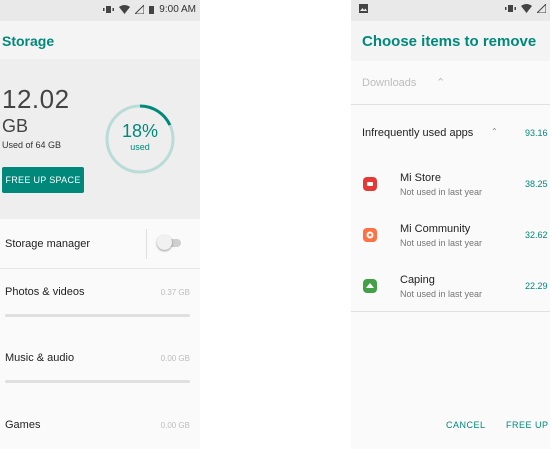 This screenshot has height=449, width=550. I want to click on free-up-space-button: FREE UP SPACE, so click(43, 180).